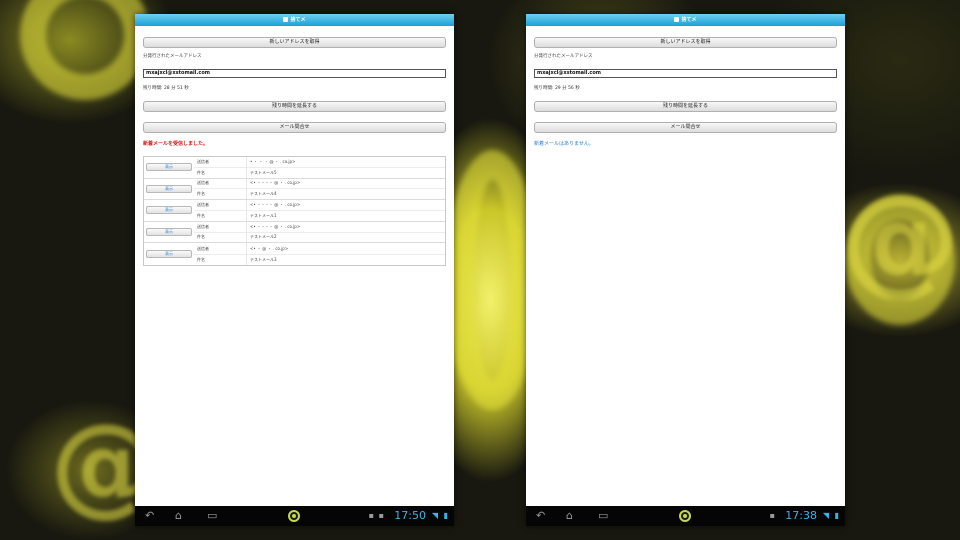 The width and height of the screenshot is (960, 540). What do you see at coordinates (381, 515) in the screenshot?
I see `download-notification-icon: ▪` at bounding box center [381, 515].